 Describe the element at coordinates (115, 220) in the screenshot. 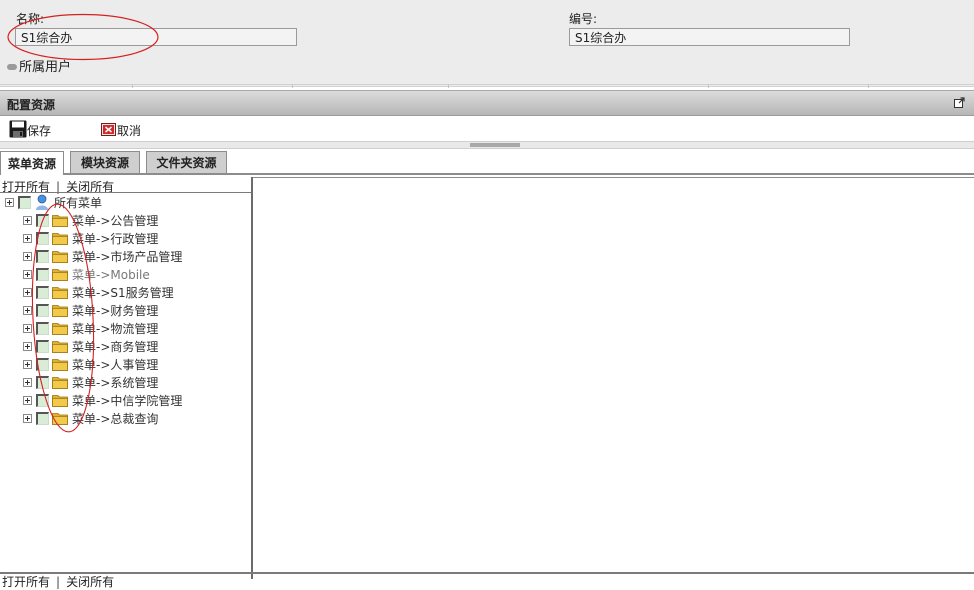

I see `tree-node-label: 菜单->公告管理` at that location.